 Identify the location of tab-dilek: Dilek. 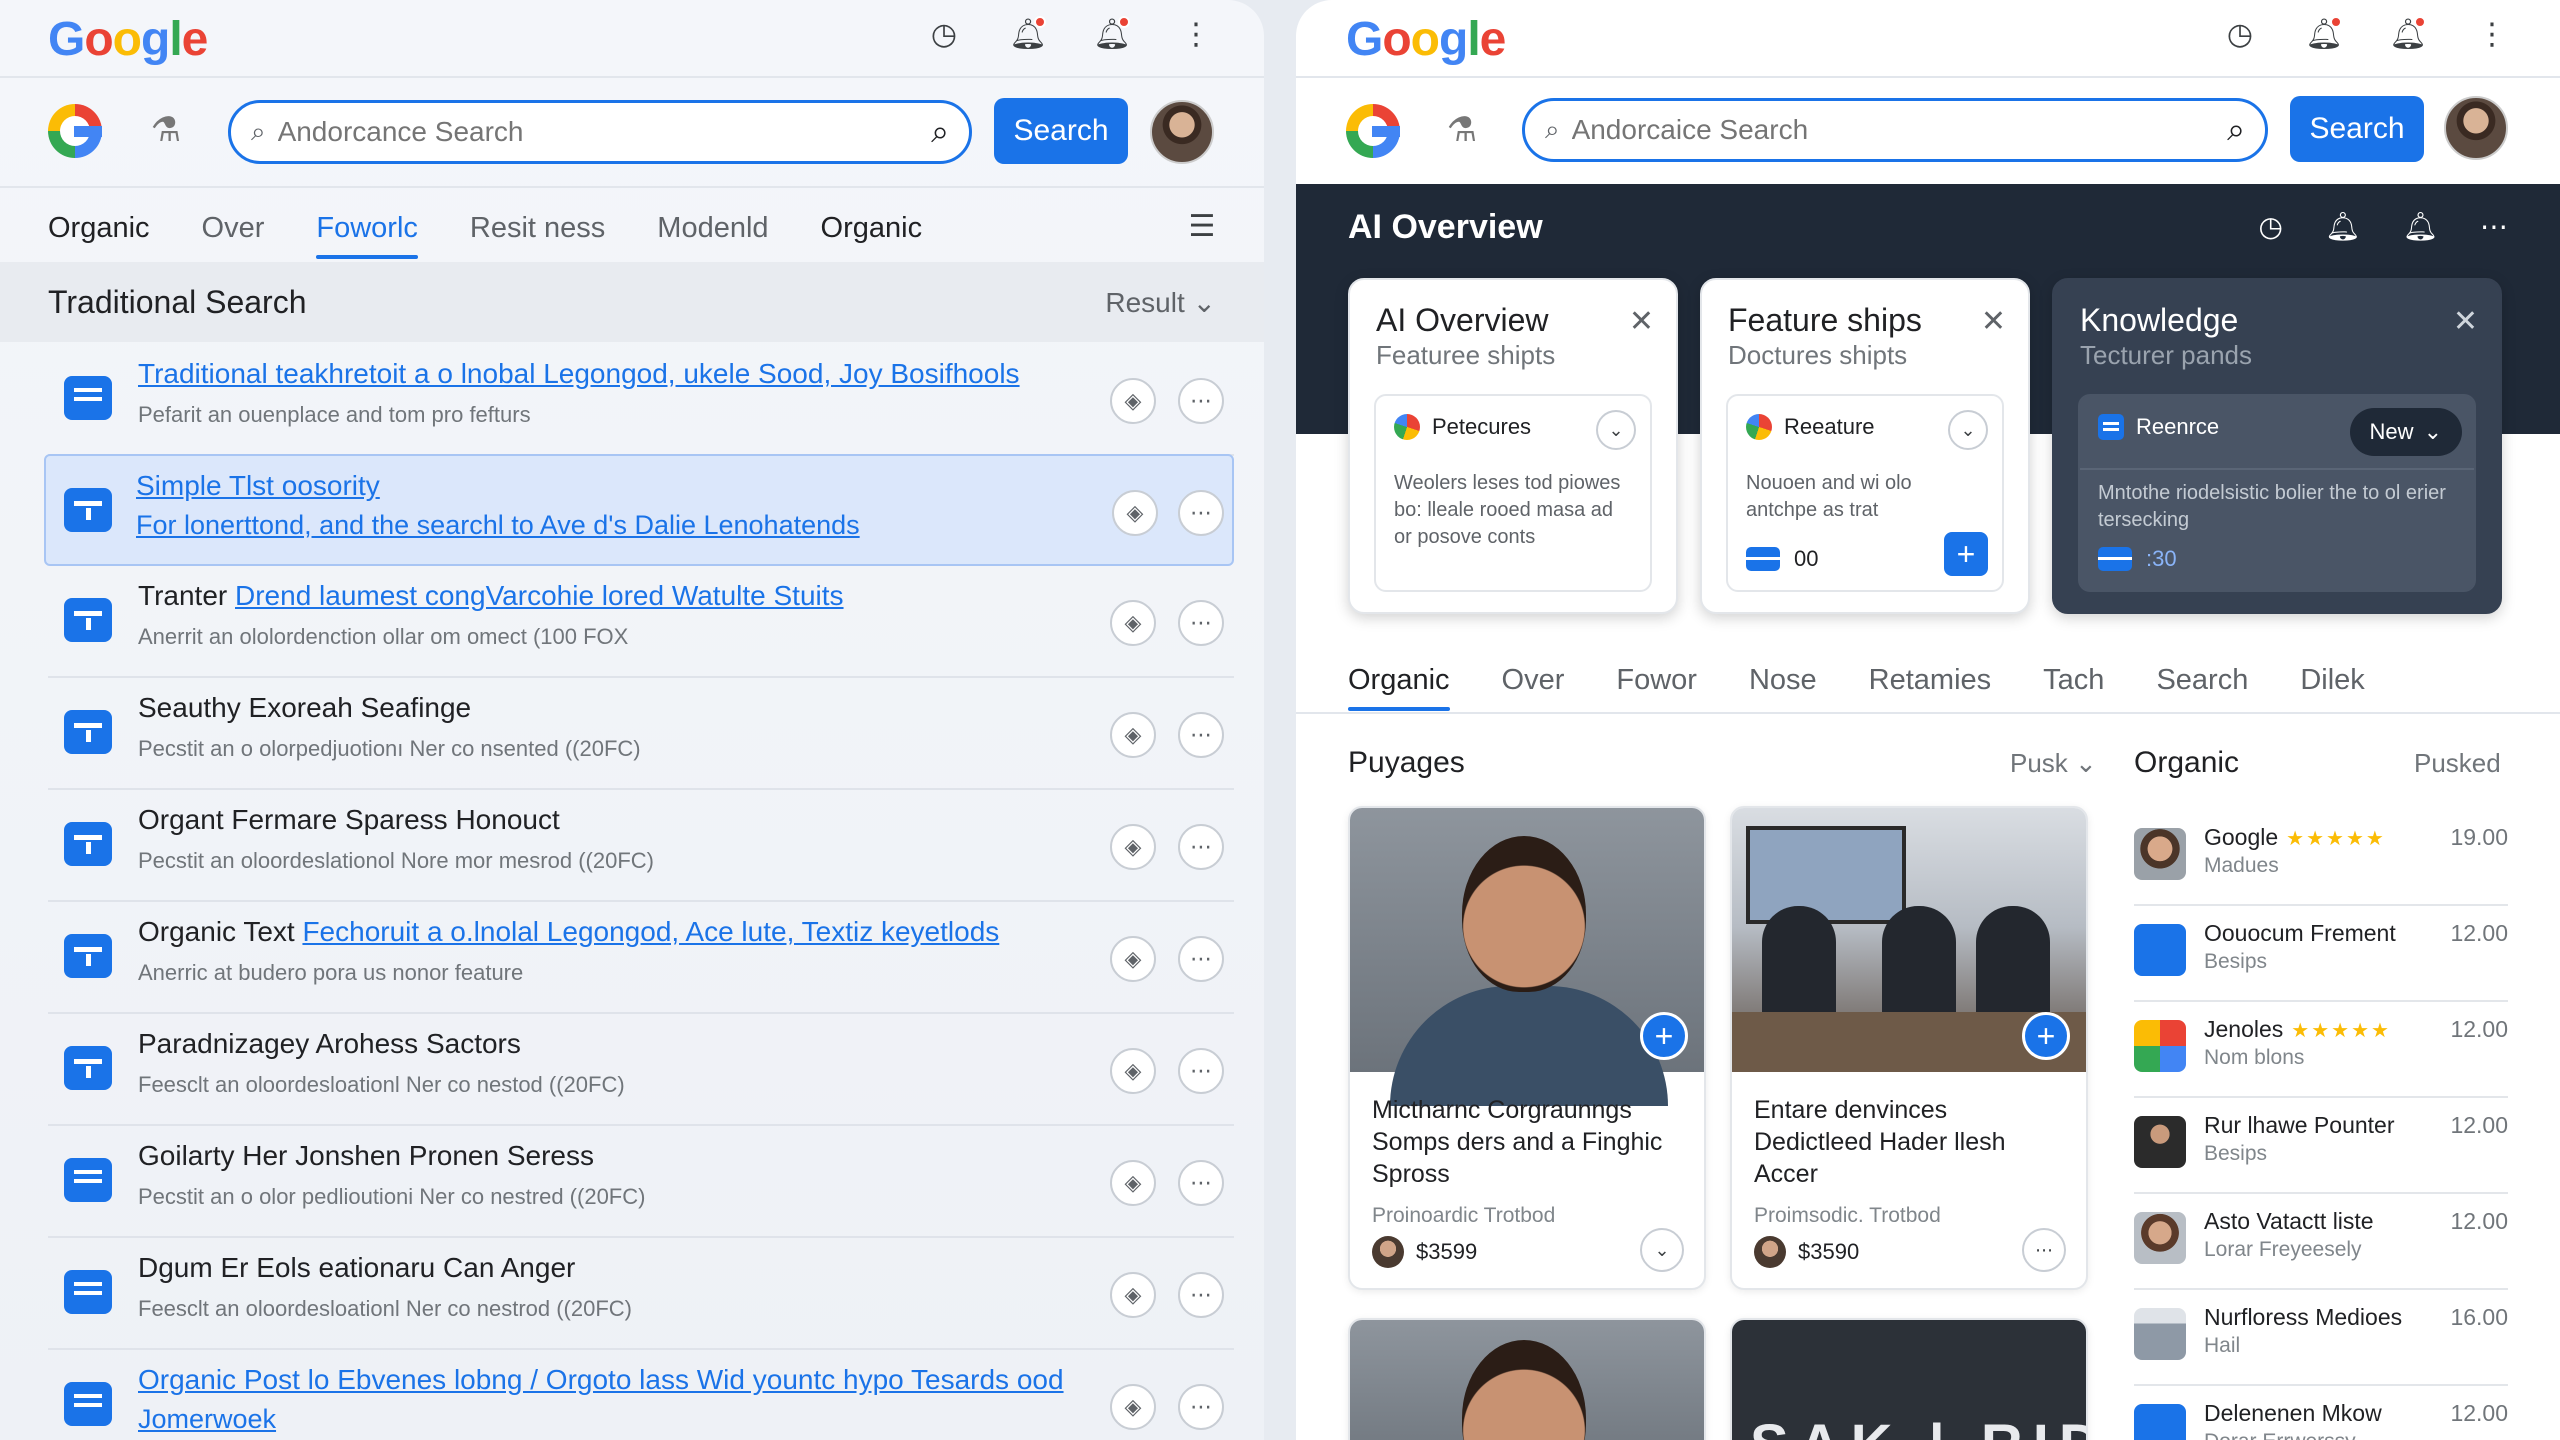
(2332, 687).